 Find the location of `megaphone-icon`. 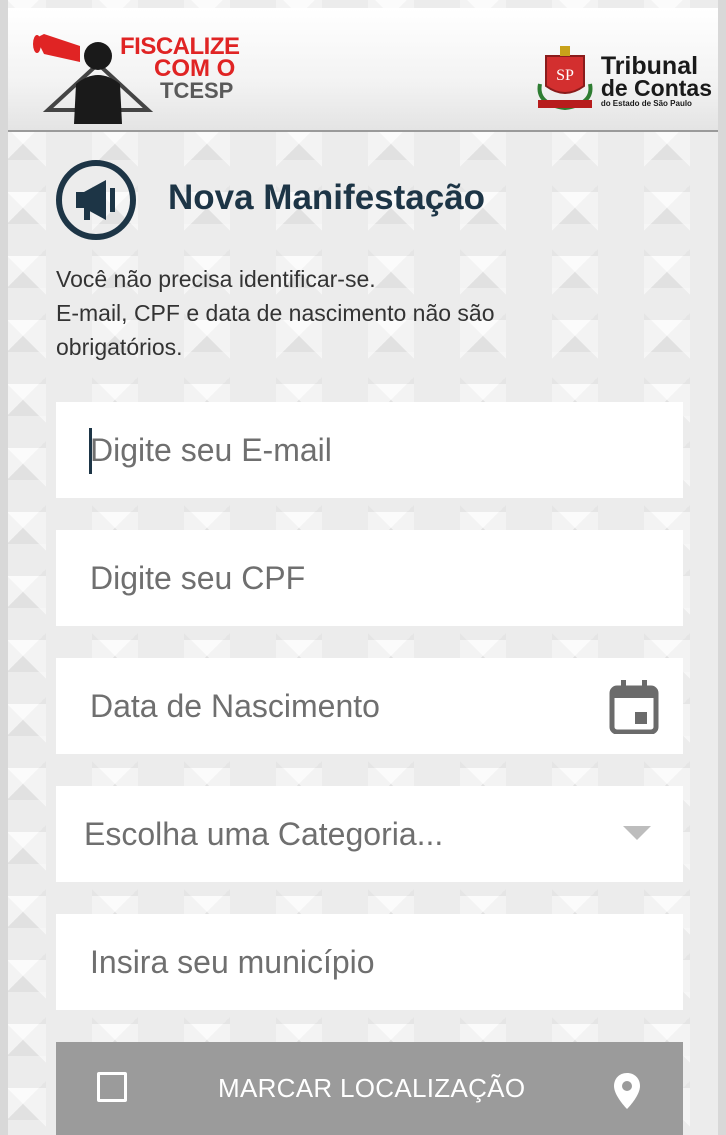

megaphone-icon is located at coordinates (96, 200).